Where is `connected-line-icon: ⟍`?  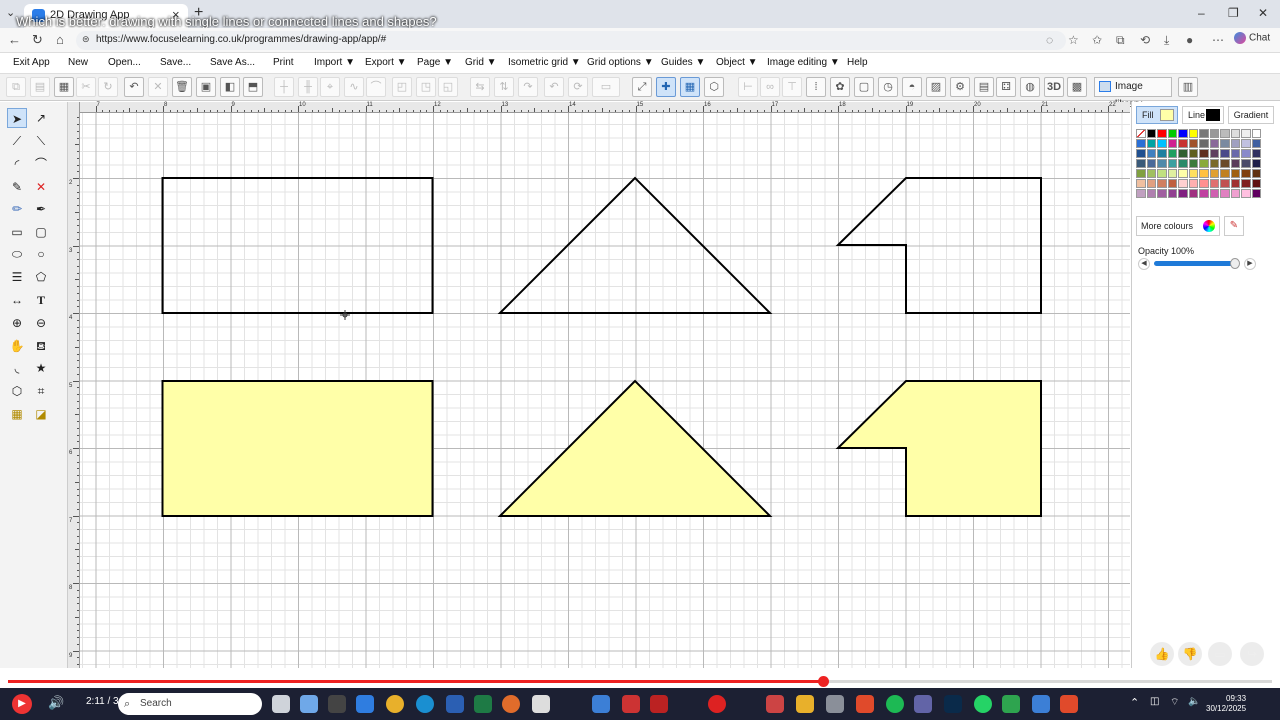
connected-line-icon: ⟍ is located at coordinates (41, 141).